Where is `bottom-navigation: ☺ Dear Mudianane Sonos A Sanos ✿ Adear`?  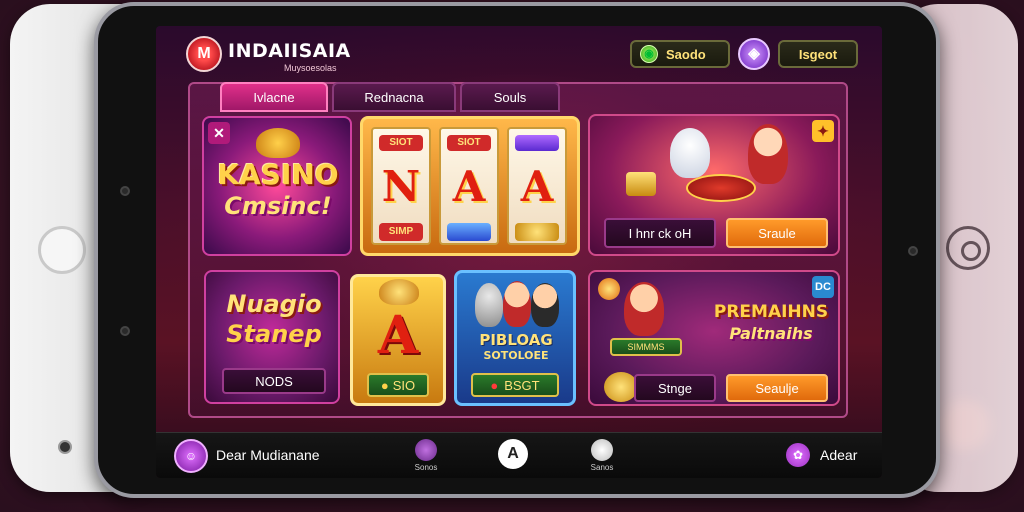
bottom-navigation: ☺ Dear Mudianane Sonos A Sanos ✿ Adear is located at coordinates (519, 455).